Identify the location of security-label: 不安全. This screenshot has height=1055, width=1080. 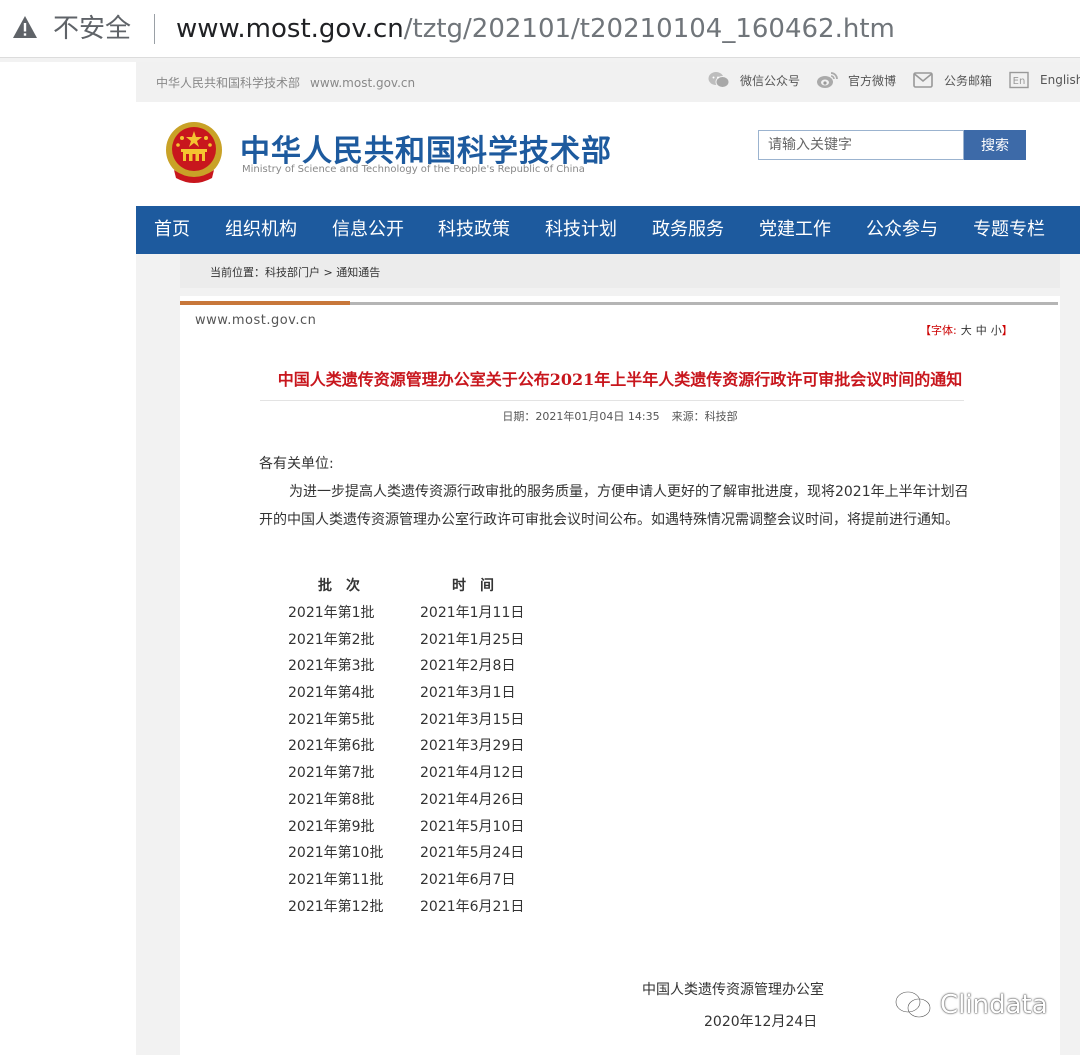
(92, 29).